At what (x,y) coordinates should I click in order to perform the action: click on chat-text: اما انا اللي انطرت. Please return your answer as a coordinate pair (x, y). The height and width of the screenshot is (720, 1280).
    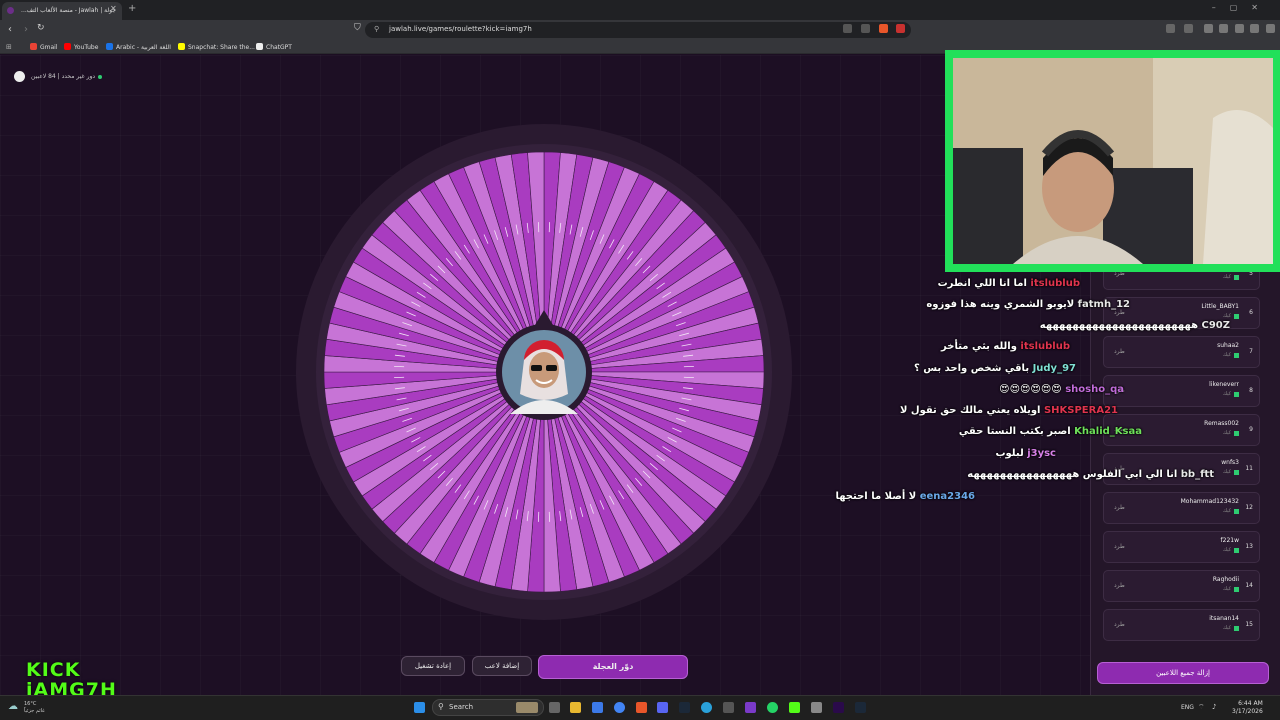
    Looking at the image, I should click on (982, 283).